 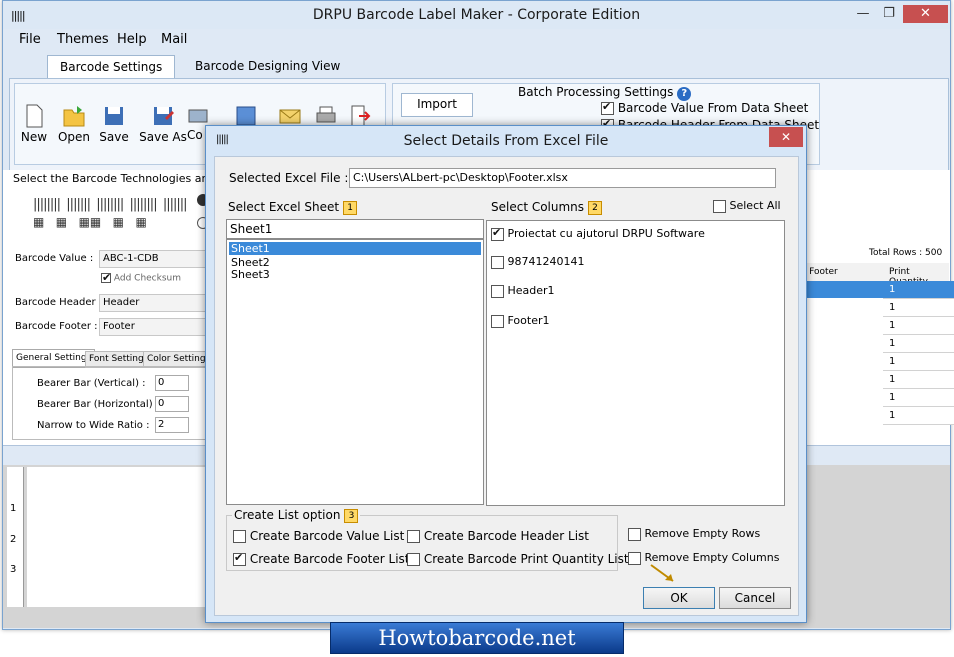 What do you see at coordinates (863, 14) in the screenshot?
I see `minimize-button: —` at bounding box center [863, 14].